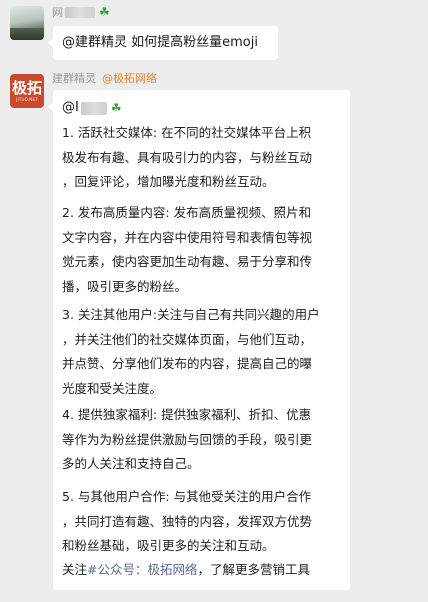 The width and height of the screenshot is (428, 602). What do you see at coordinates (191, 314) in the screenshot?
I see `paragraph-line: 3. 关注其他用户:关注与自己有共同兴趣的用户` at bounding box center [191, 314].